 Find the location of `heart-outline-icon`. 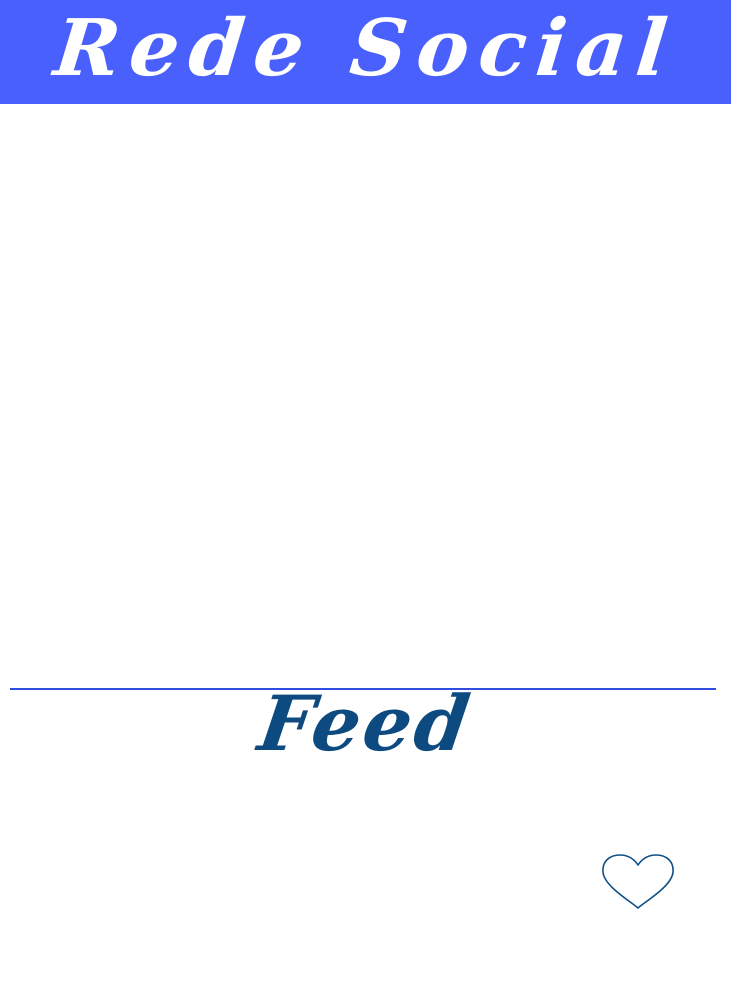

heart-outline-icon is located at coordinates (638, 881).